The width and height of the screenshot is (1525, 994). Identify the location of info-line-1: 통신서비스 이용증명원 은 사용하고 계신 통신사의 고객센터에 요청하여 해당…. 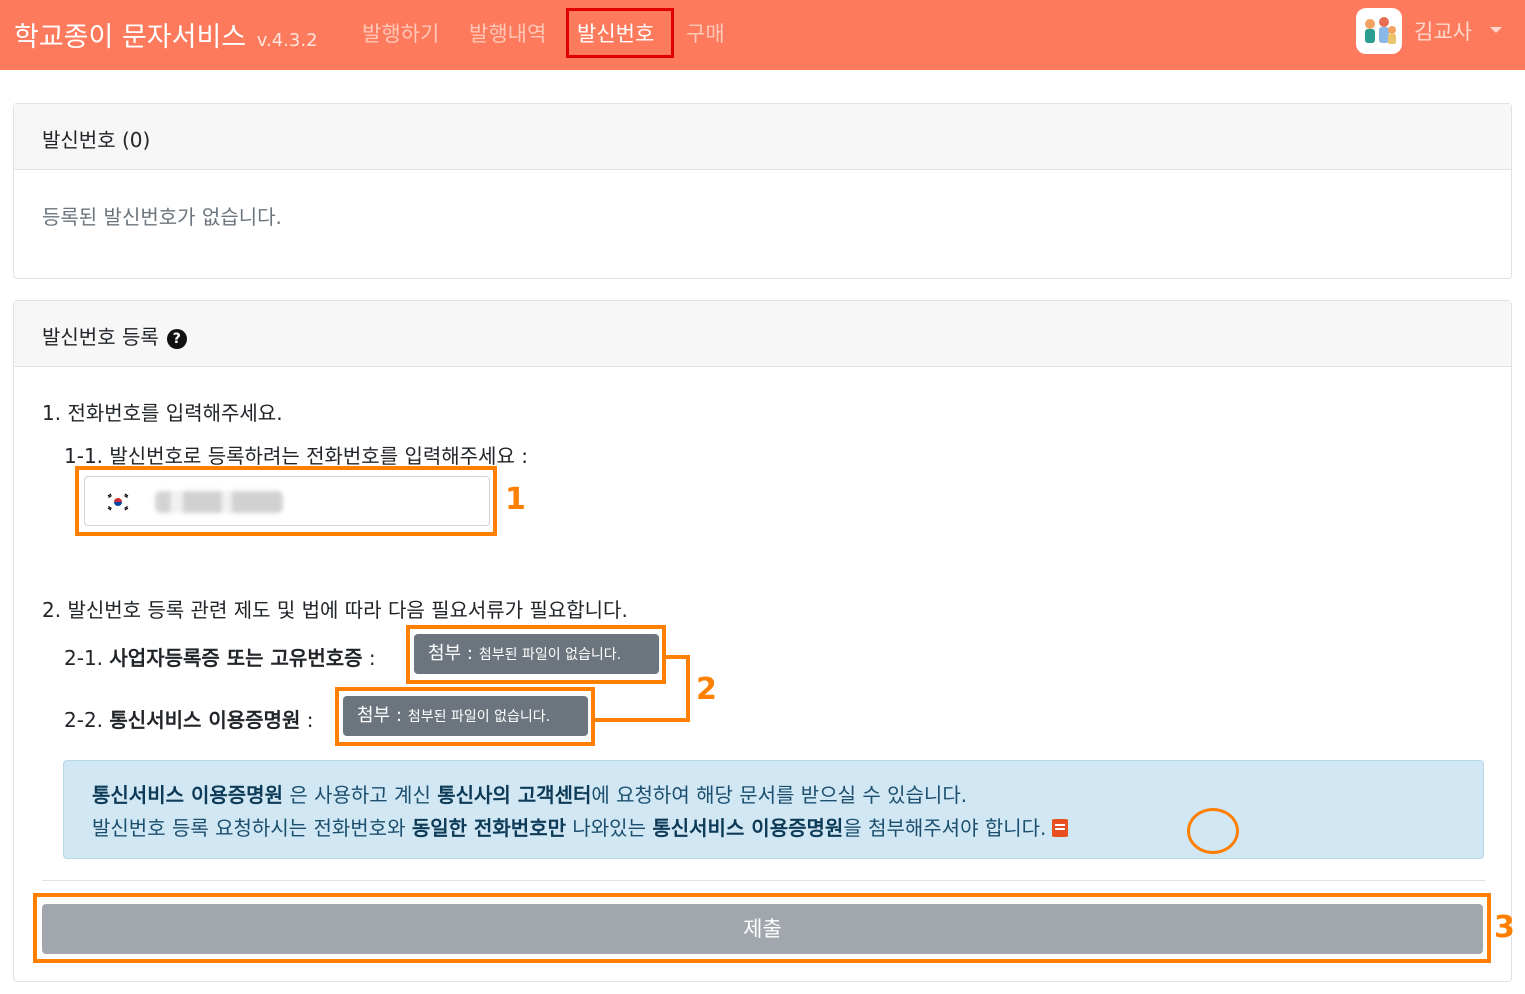
(530, 795).